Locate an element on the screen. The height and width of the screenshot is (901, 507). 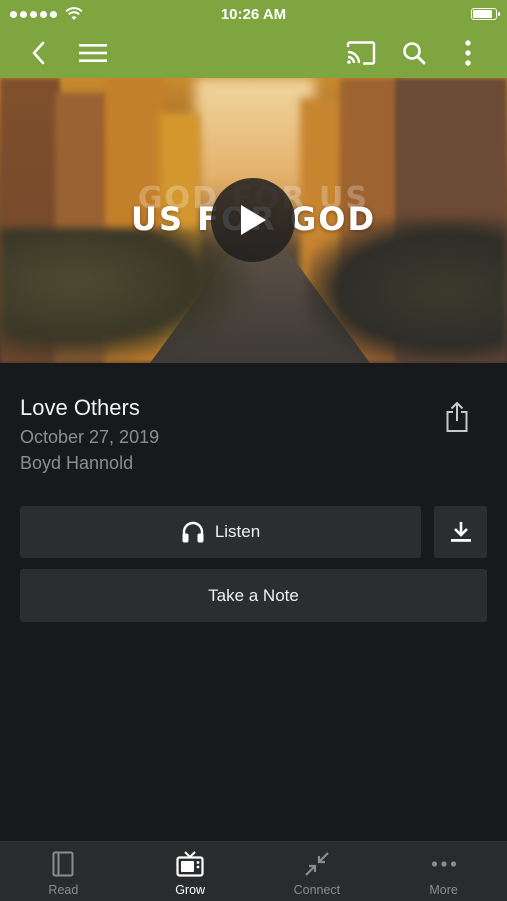
tab-grow: Grow is located at coordinates (190, 871).